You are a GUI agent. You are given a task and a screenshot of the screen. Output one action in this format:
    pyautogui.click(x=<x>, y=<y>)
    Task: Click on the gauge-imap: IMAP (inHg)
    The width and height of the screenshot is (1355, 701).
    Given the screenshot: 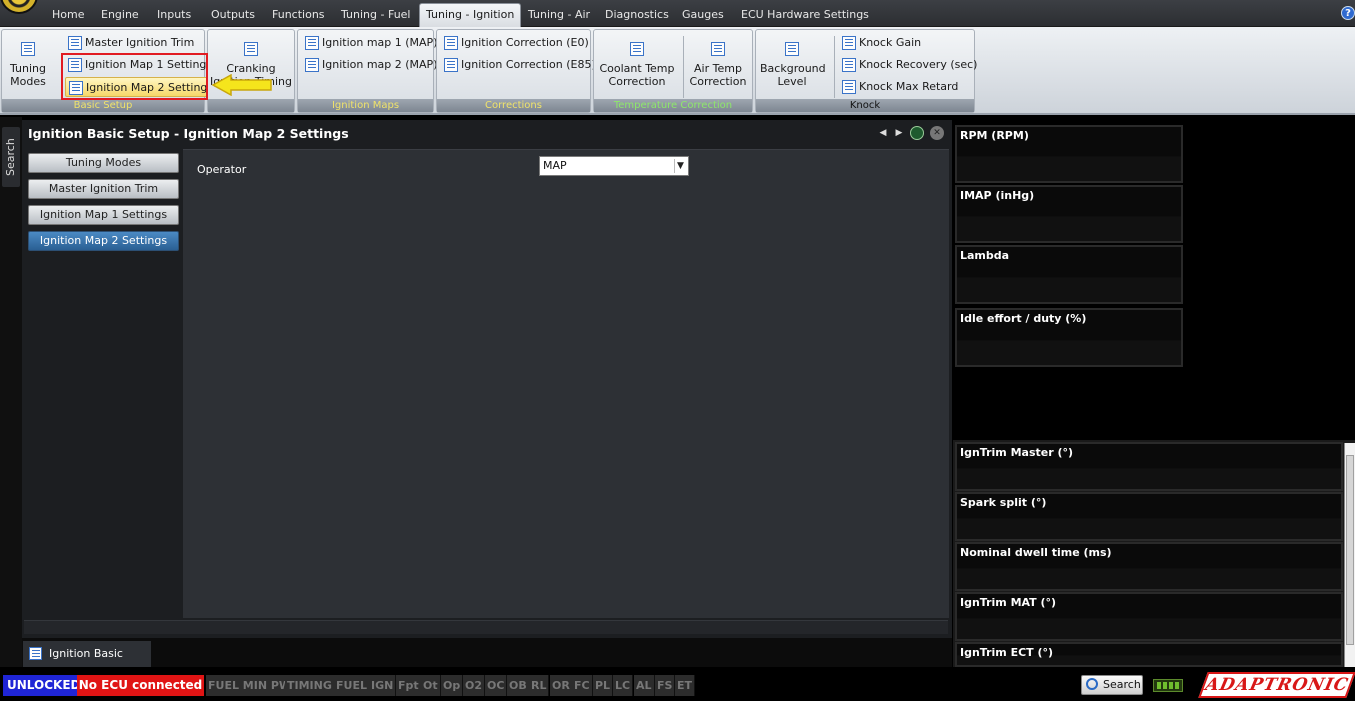 What is the action you would take?
    pyautogui.click(x=1069, y=214)
    